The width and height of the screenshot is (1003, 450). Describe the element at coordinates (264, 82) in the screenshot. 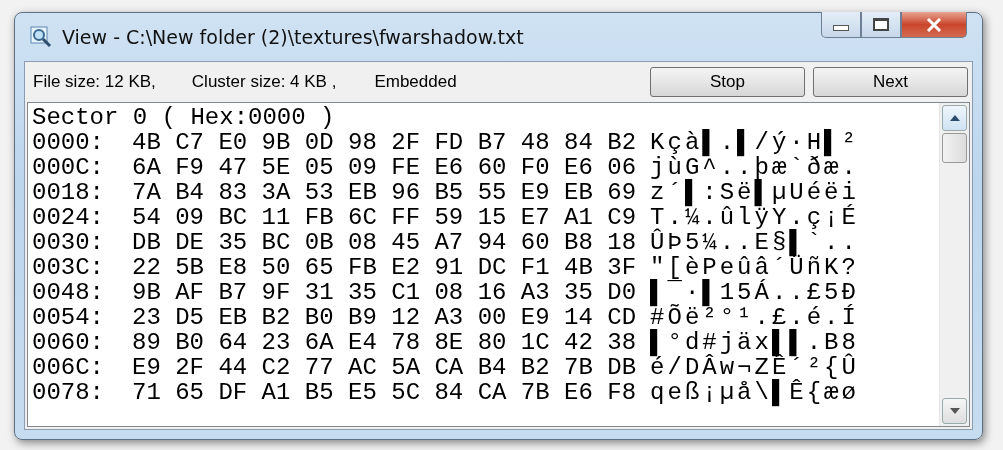

I see `cluster-size-label: Cluster size: 4 KB ,` at that location.